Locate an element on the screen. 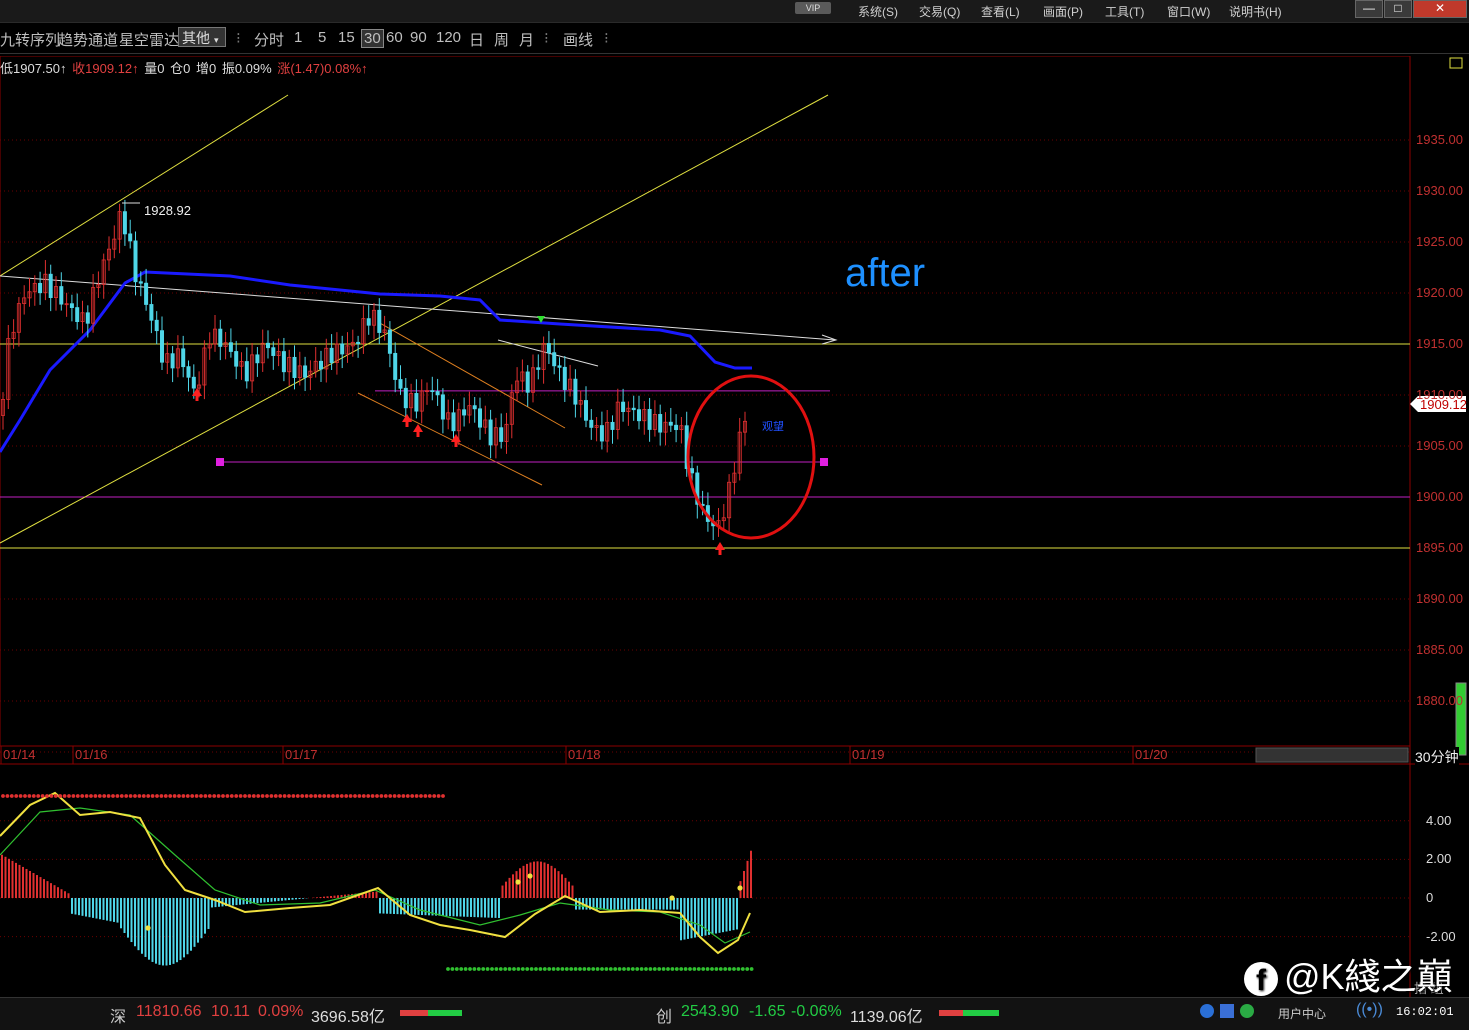 This screenshot has height=1030, width=1469. menu-tools: 工具(T) is located at coordinates (1124, 11).